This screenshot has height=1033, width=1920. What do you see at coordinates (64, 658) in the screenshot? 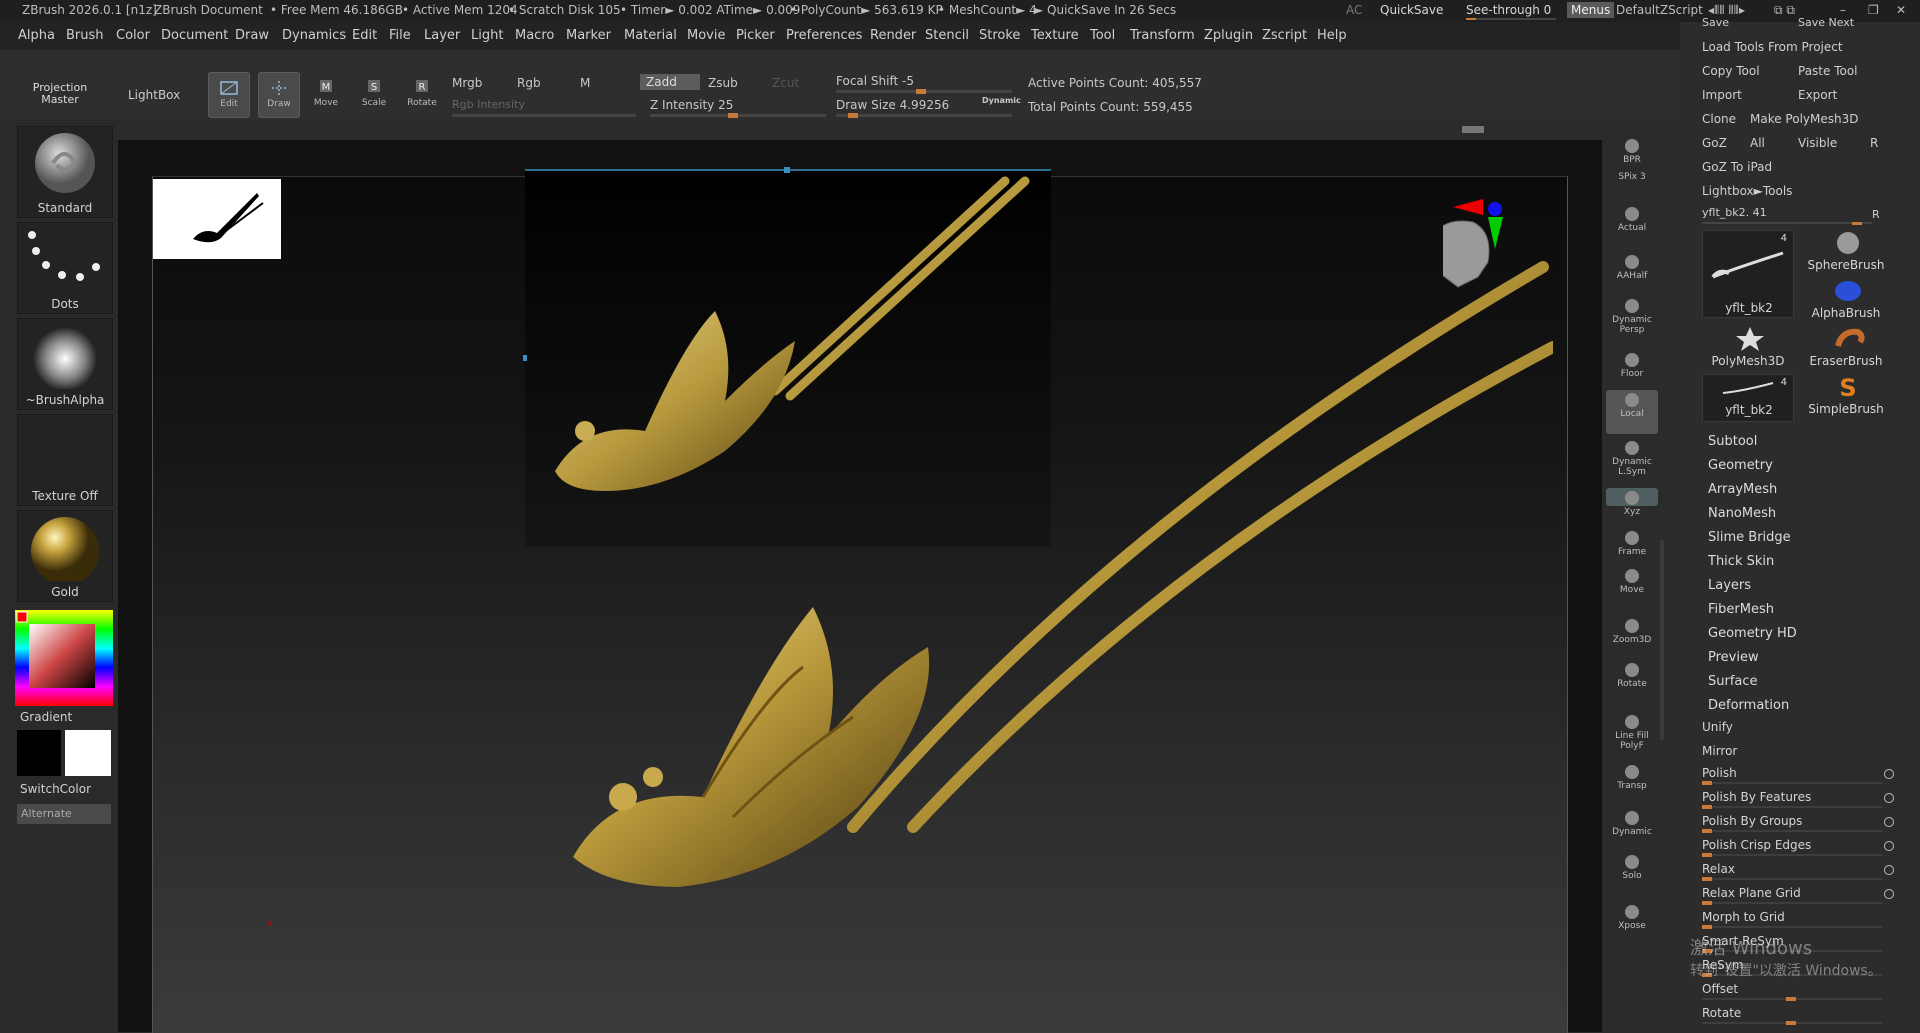
I see `color-picker` at bounding box center [64, 658].